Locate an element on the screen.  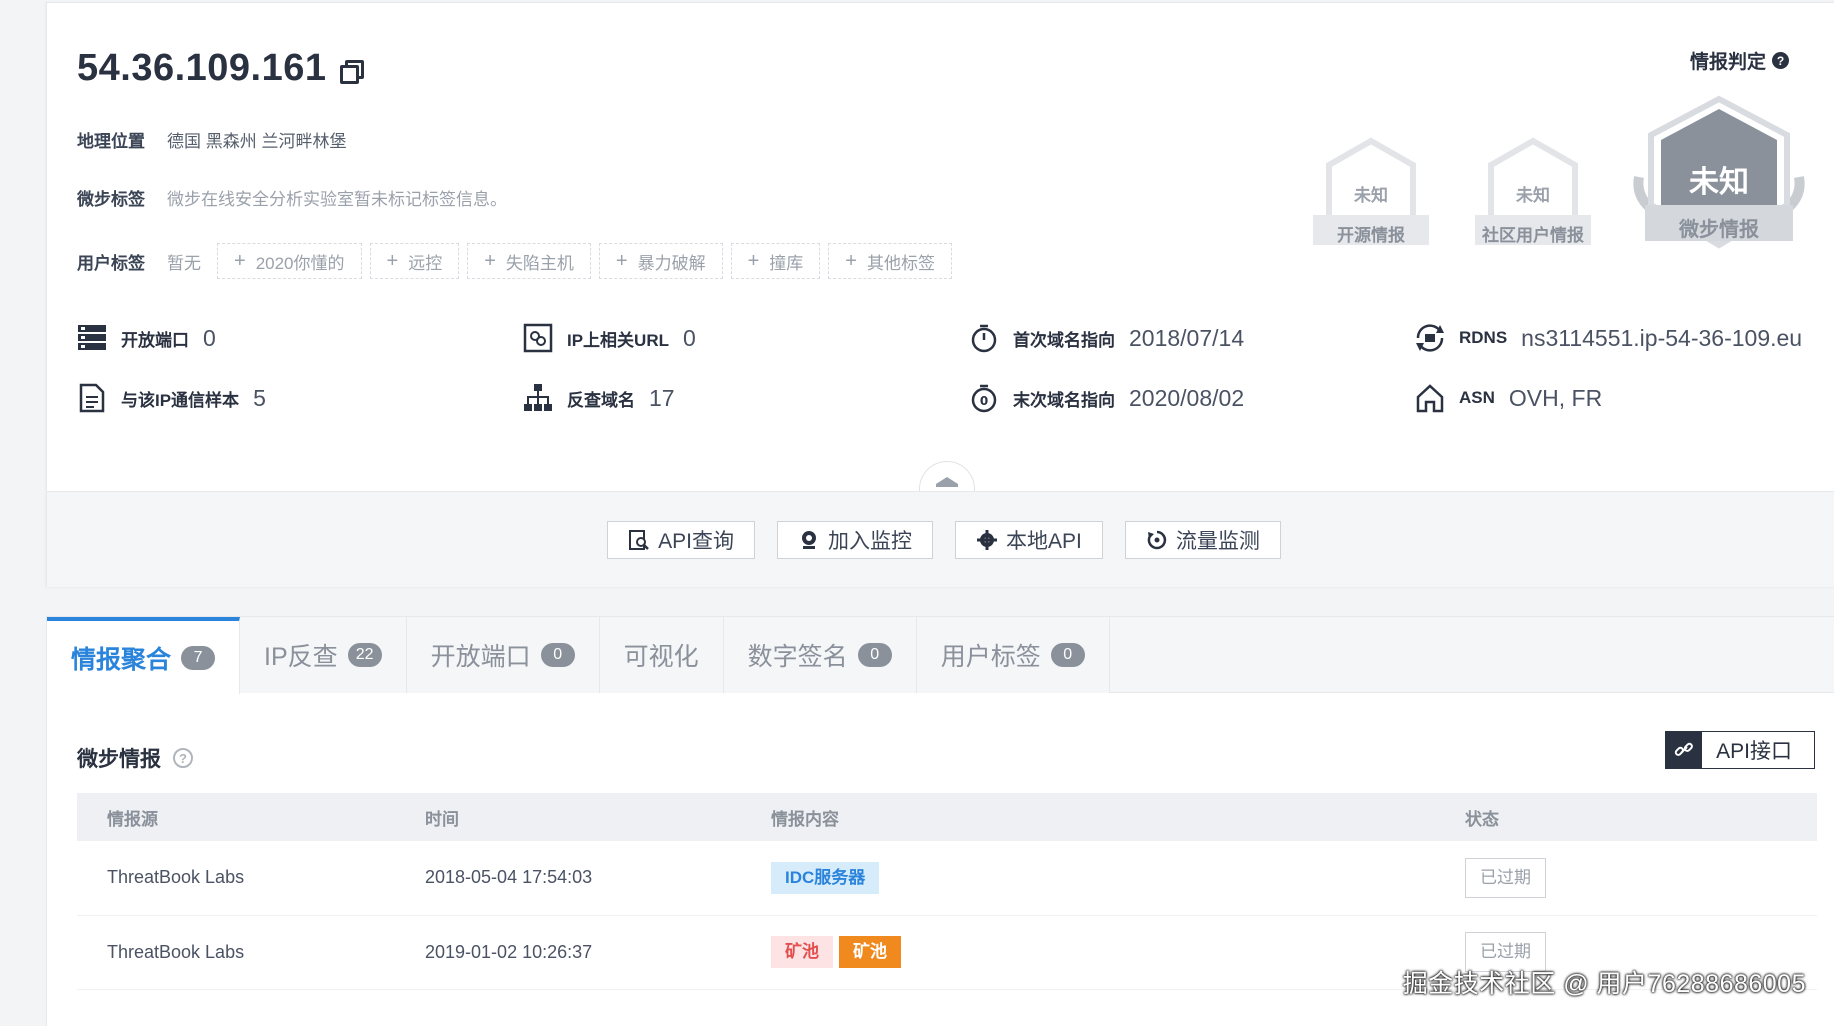
column-header: 状态 is located at coordinates (1641, 817).